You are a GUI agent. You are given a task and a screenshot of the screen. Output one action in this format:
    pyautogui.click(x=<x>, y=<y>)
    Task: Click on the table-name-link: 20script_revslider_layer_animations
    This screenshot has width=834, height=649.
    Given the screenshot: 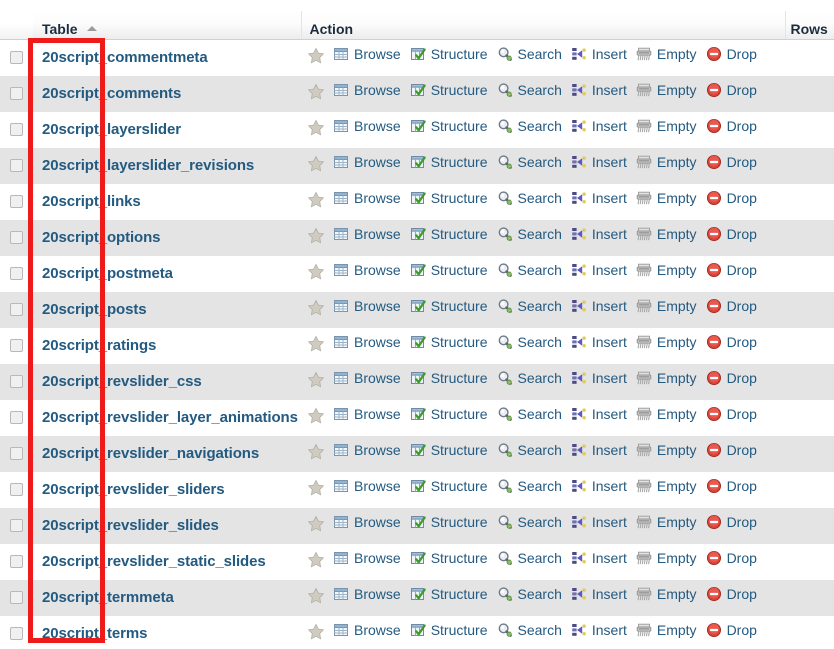 What is the action you would take?
    pyautogui.click(x=170, y=417)
    